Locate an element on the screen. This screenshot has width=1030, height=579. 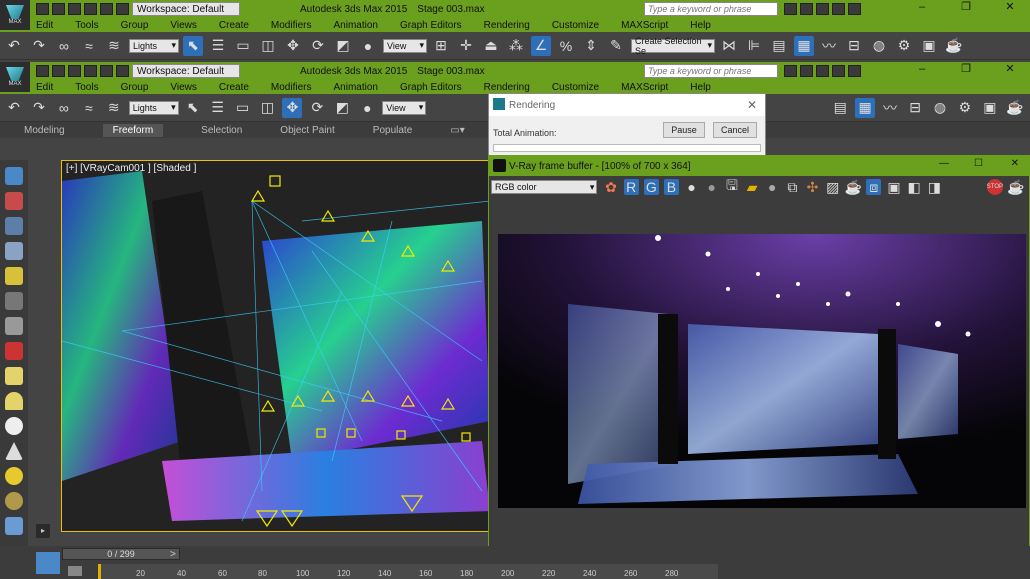
helpers-icon is located at coordinates (14, 526).